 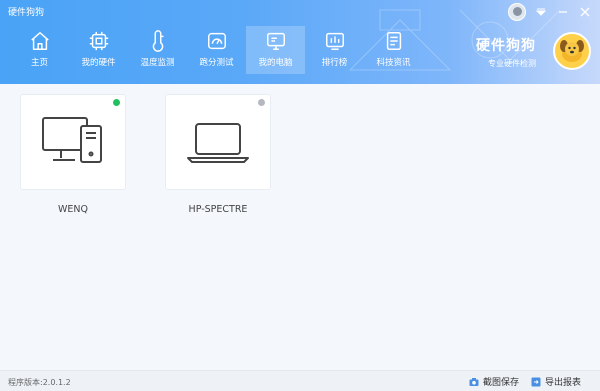 I want to click on nav-item-temperature: 温度监测, so click(x=157, y=50).